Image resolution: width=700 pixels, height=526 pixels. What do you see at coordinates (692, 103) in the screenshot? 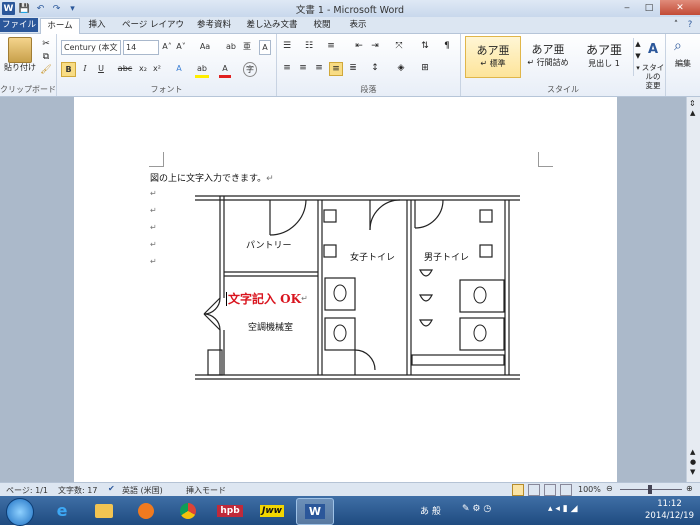
I see `ruler-toggle-icon: ⇕` at bounding box center [692, 103].